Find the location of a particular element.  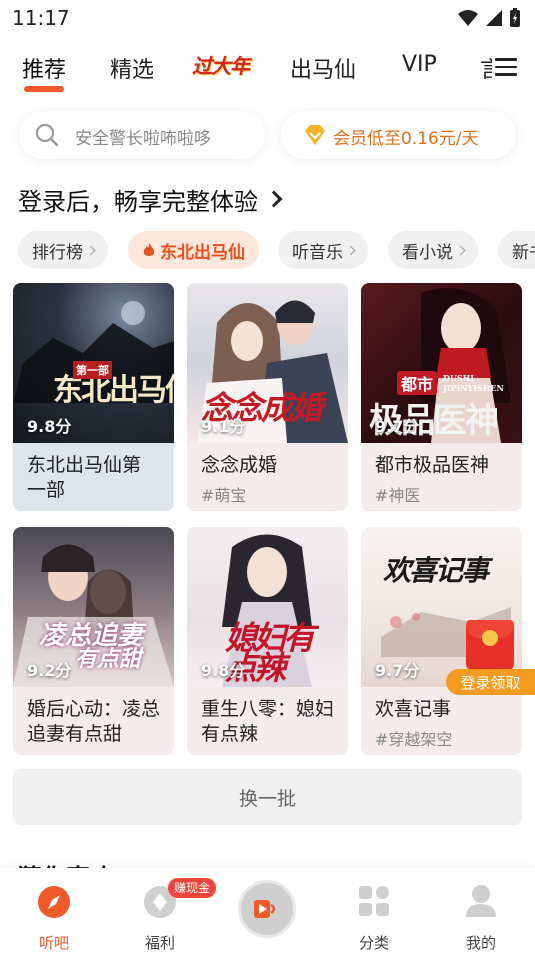

book-score: 9.2分 is located at coordinates (49, 670).